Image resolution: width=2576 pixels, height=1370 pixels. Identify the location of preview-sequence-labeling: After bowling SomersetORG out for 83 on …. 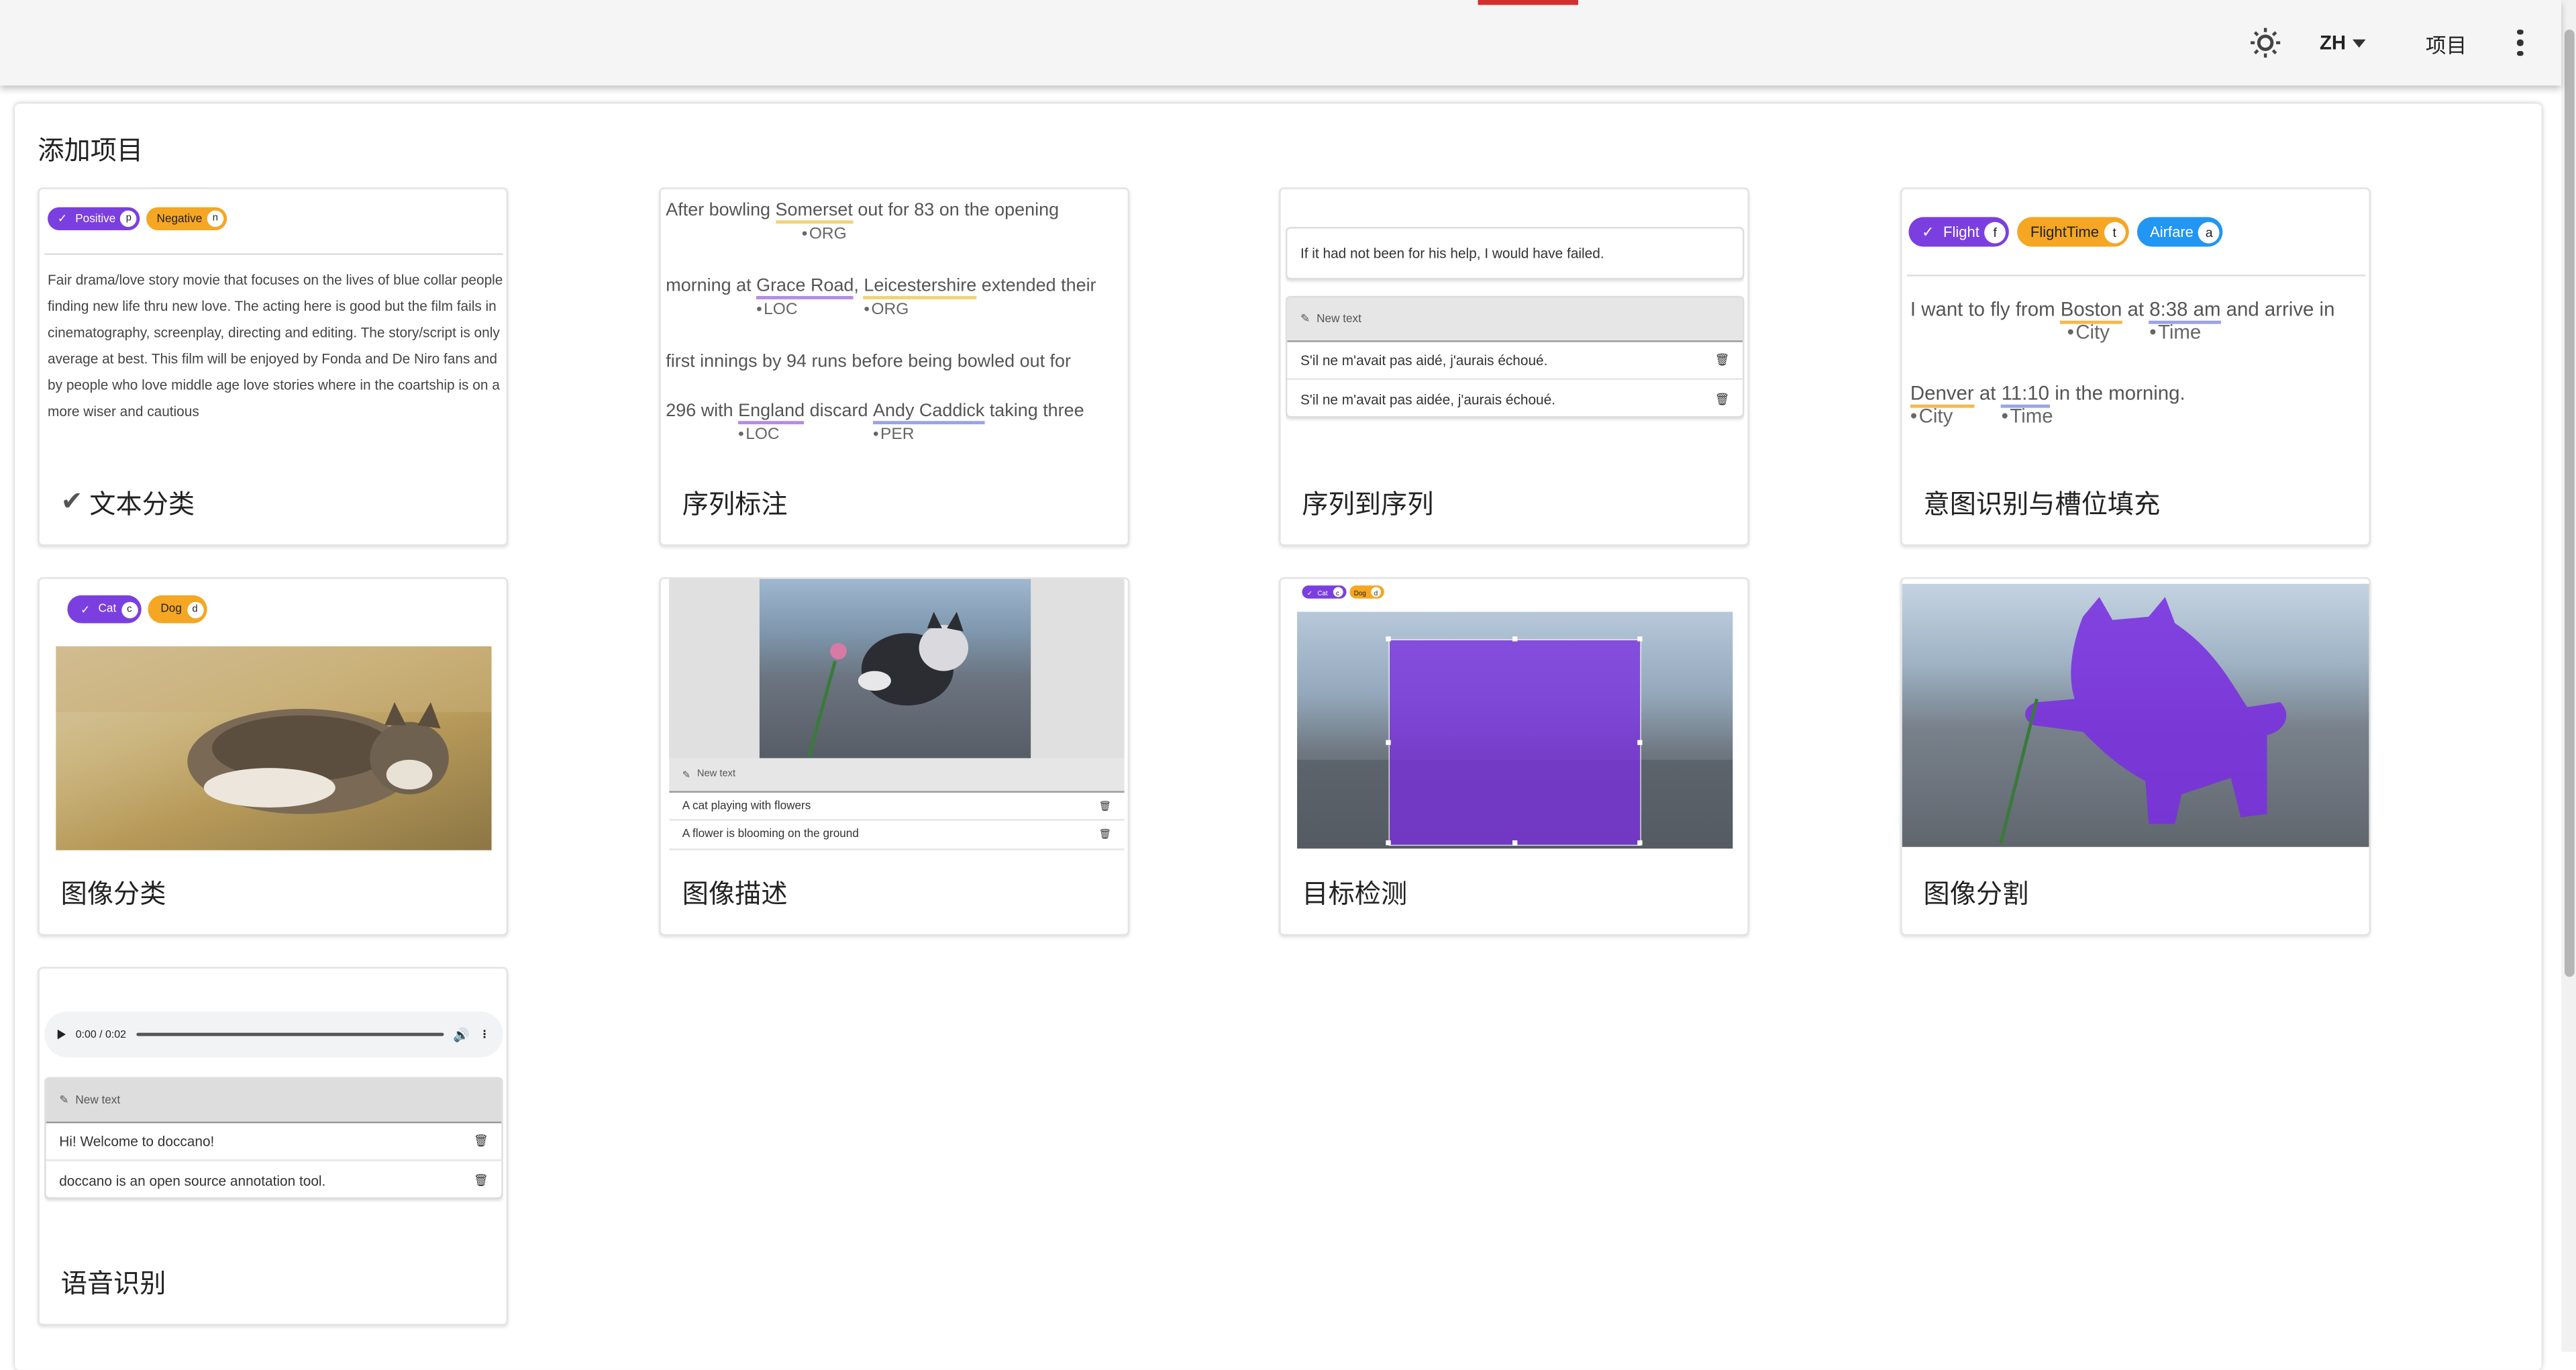
(895, 327).